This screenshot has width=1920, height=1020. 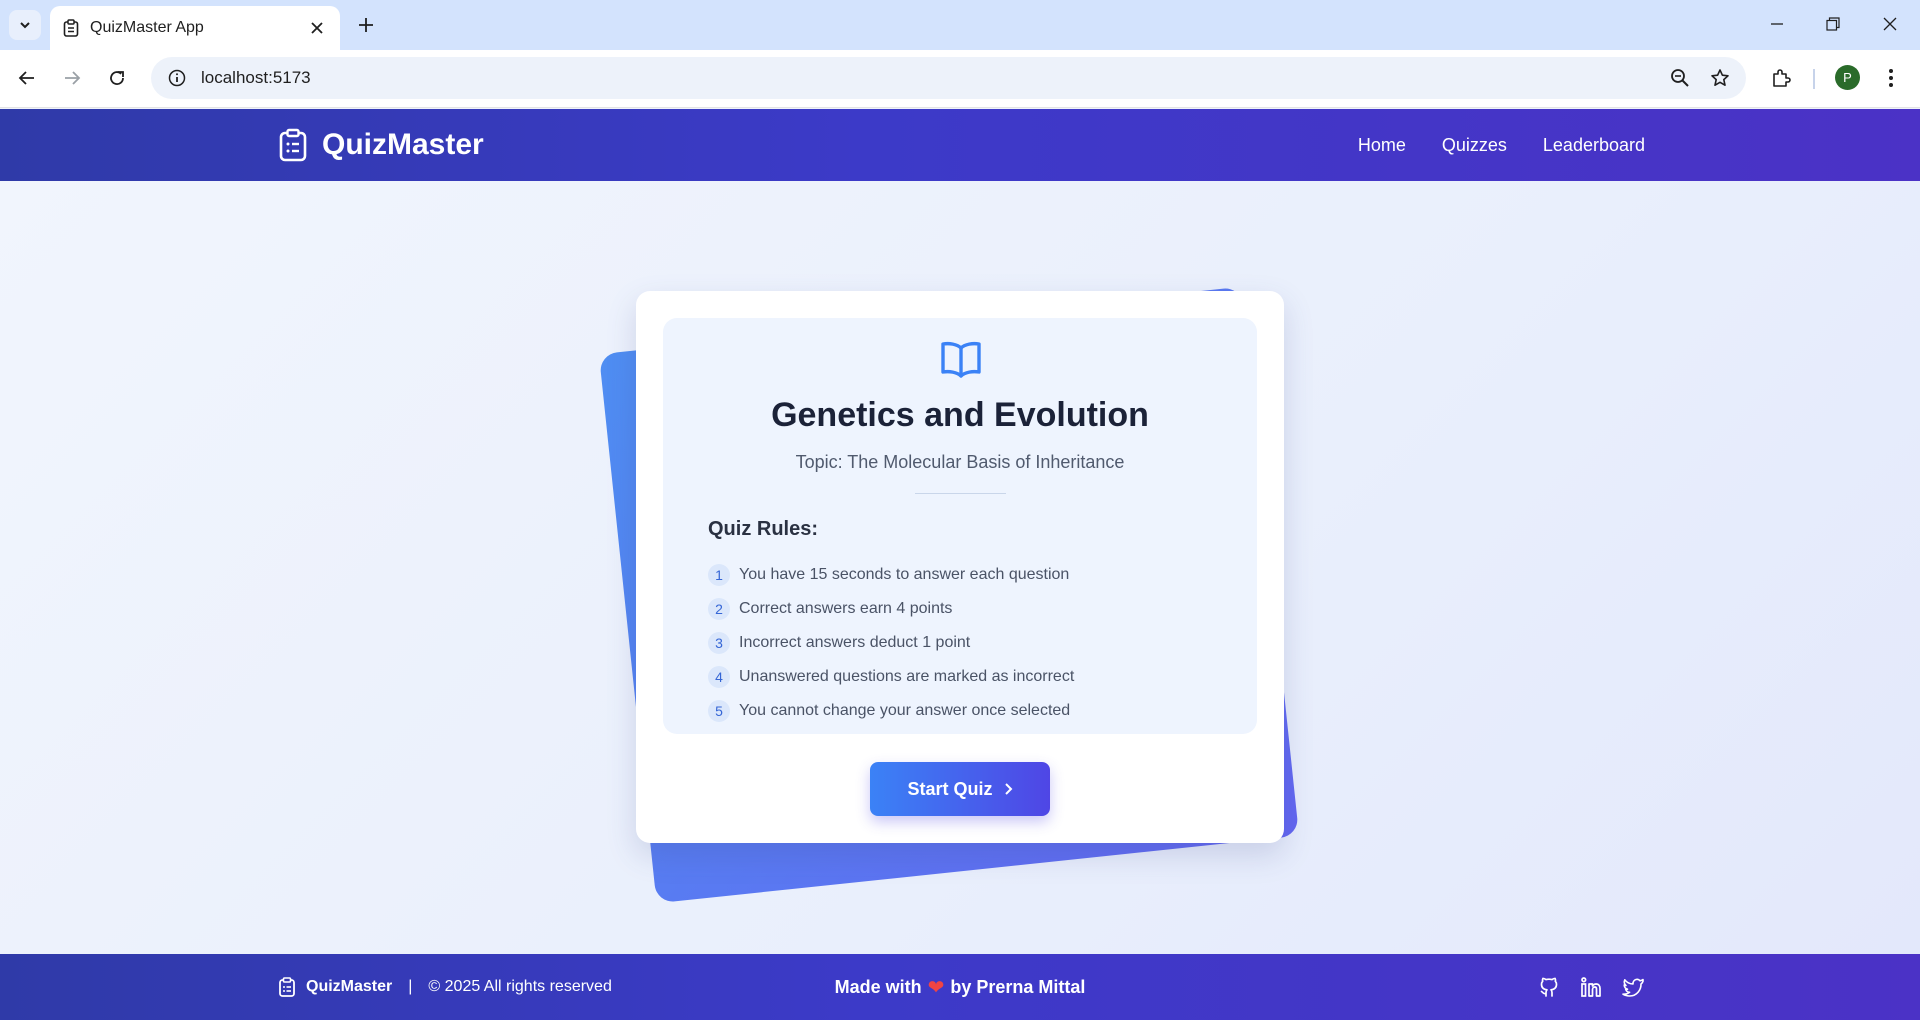 I want to click on book-open-icon, so click(x=961, y=359).